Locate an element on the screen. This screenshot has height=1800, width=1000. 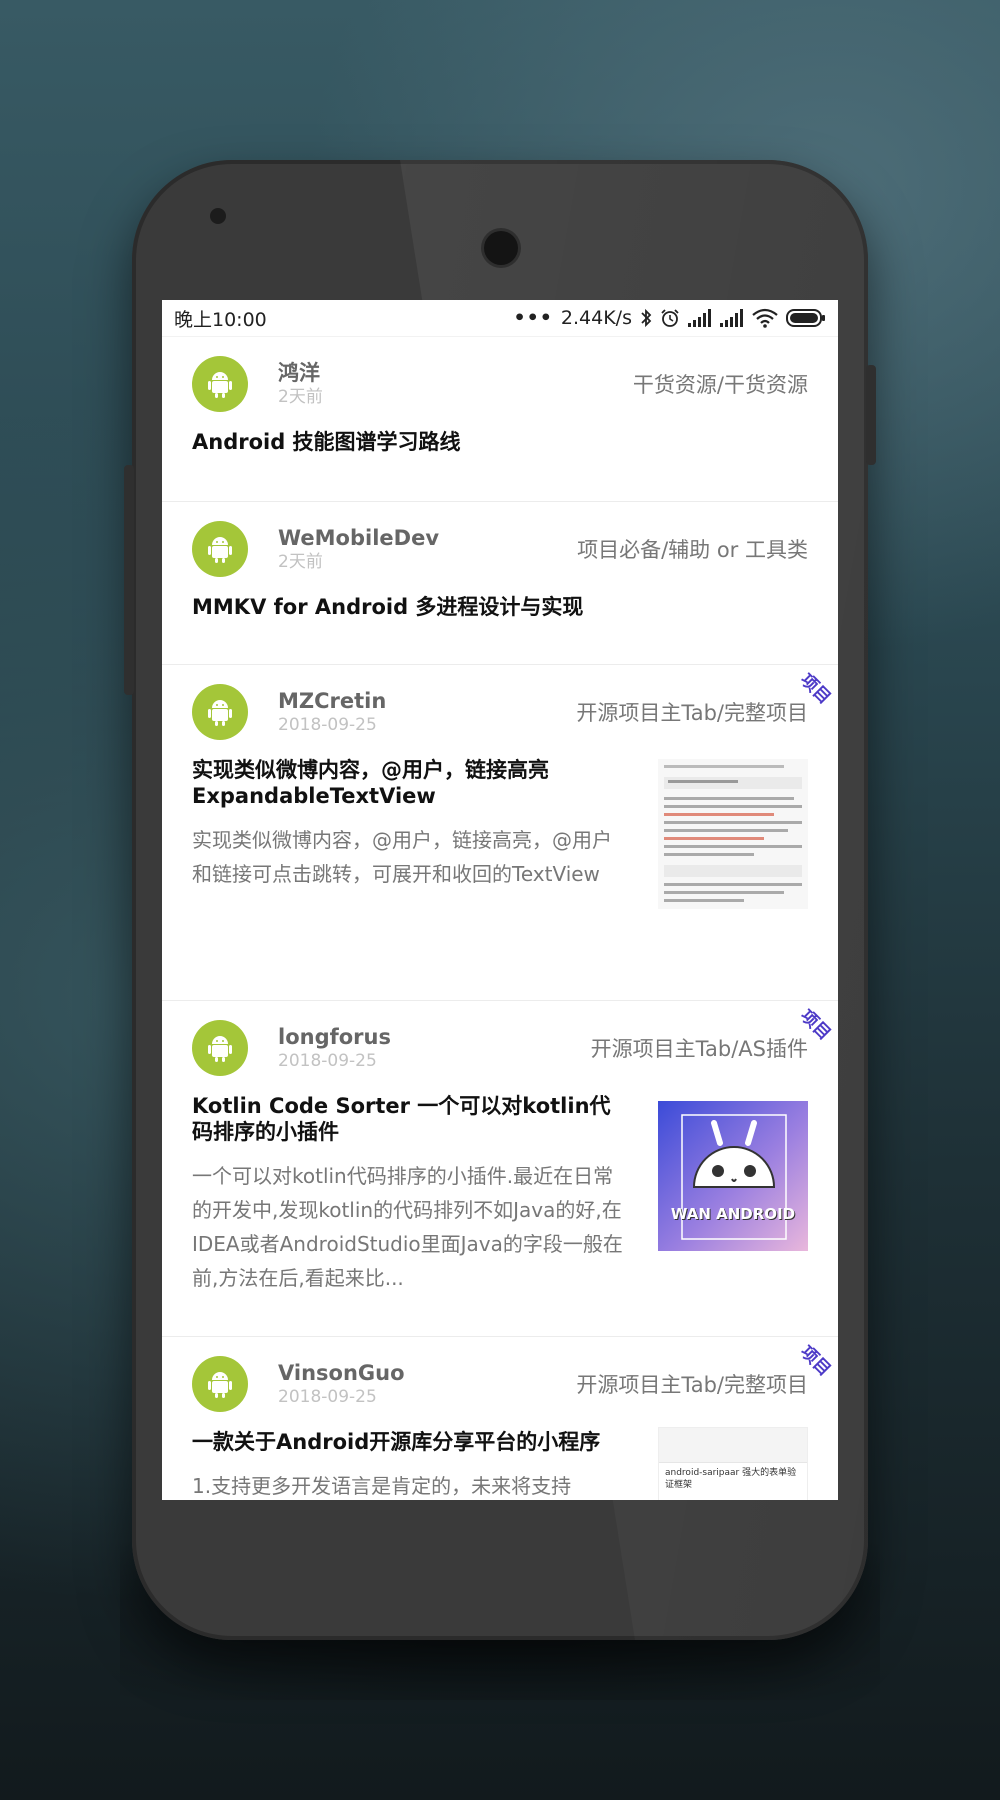
proximity-sensor is located at coordinates (218, 216).